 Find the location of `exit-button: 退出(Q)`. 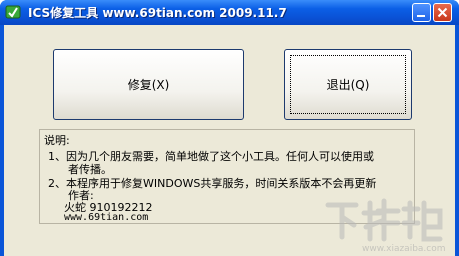

exit-button: 退出(Q) is located at coordinates (348, 84).